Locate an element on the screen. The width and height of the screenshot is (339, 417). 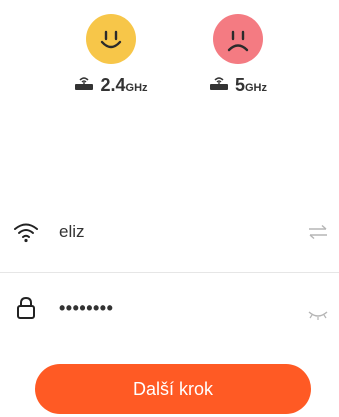
band-value: 5 is located at coordinates (239, 85).